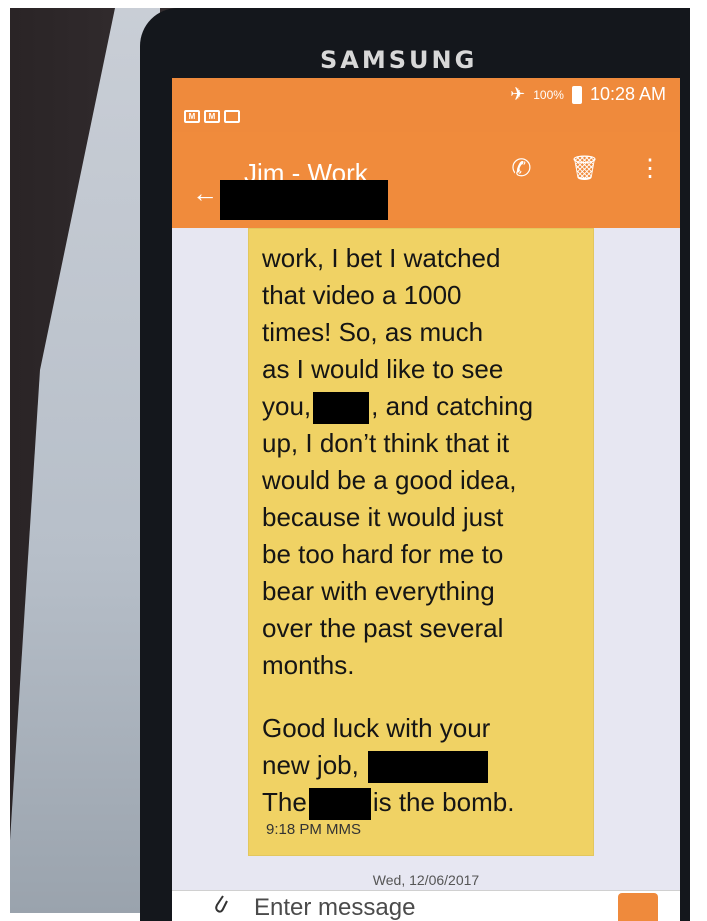  What do you see at coordinates (376, 728) in the screenshot?
I see `message-line: Good luck with your` at bounding box center [376, 728].